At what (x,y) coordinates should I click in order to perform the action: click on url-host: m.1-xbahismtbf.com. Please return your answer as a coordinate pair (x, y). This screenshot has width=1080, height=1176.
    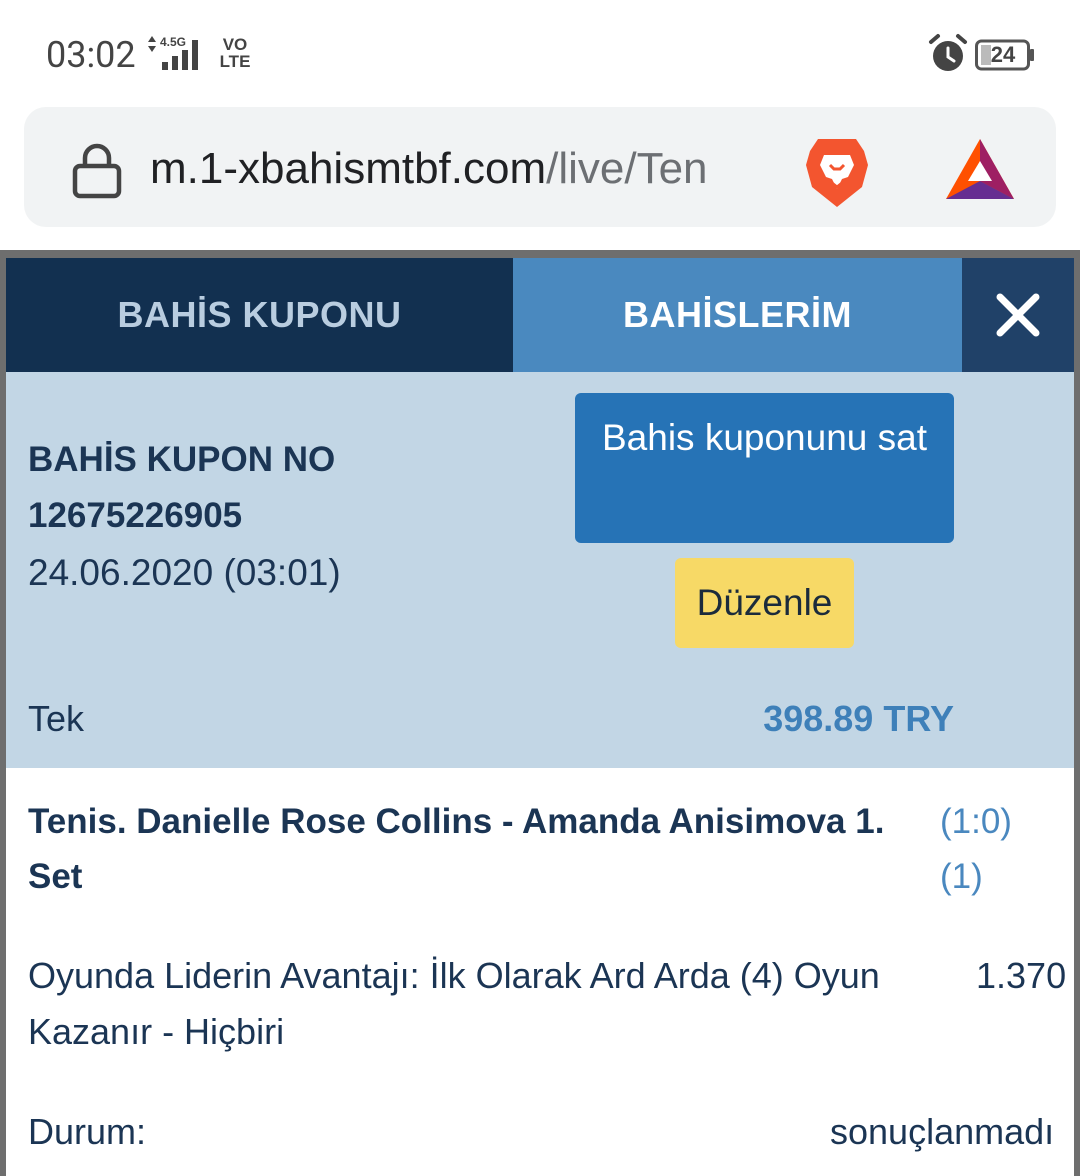
    Looking at the image, I should click on (348, 168).